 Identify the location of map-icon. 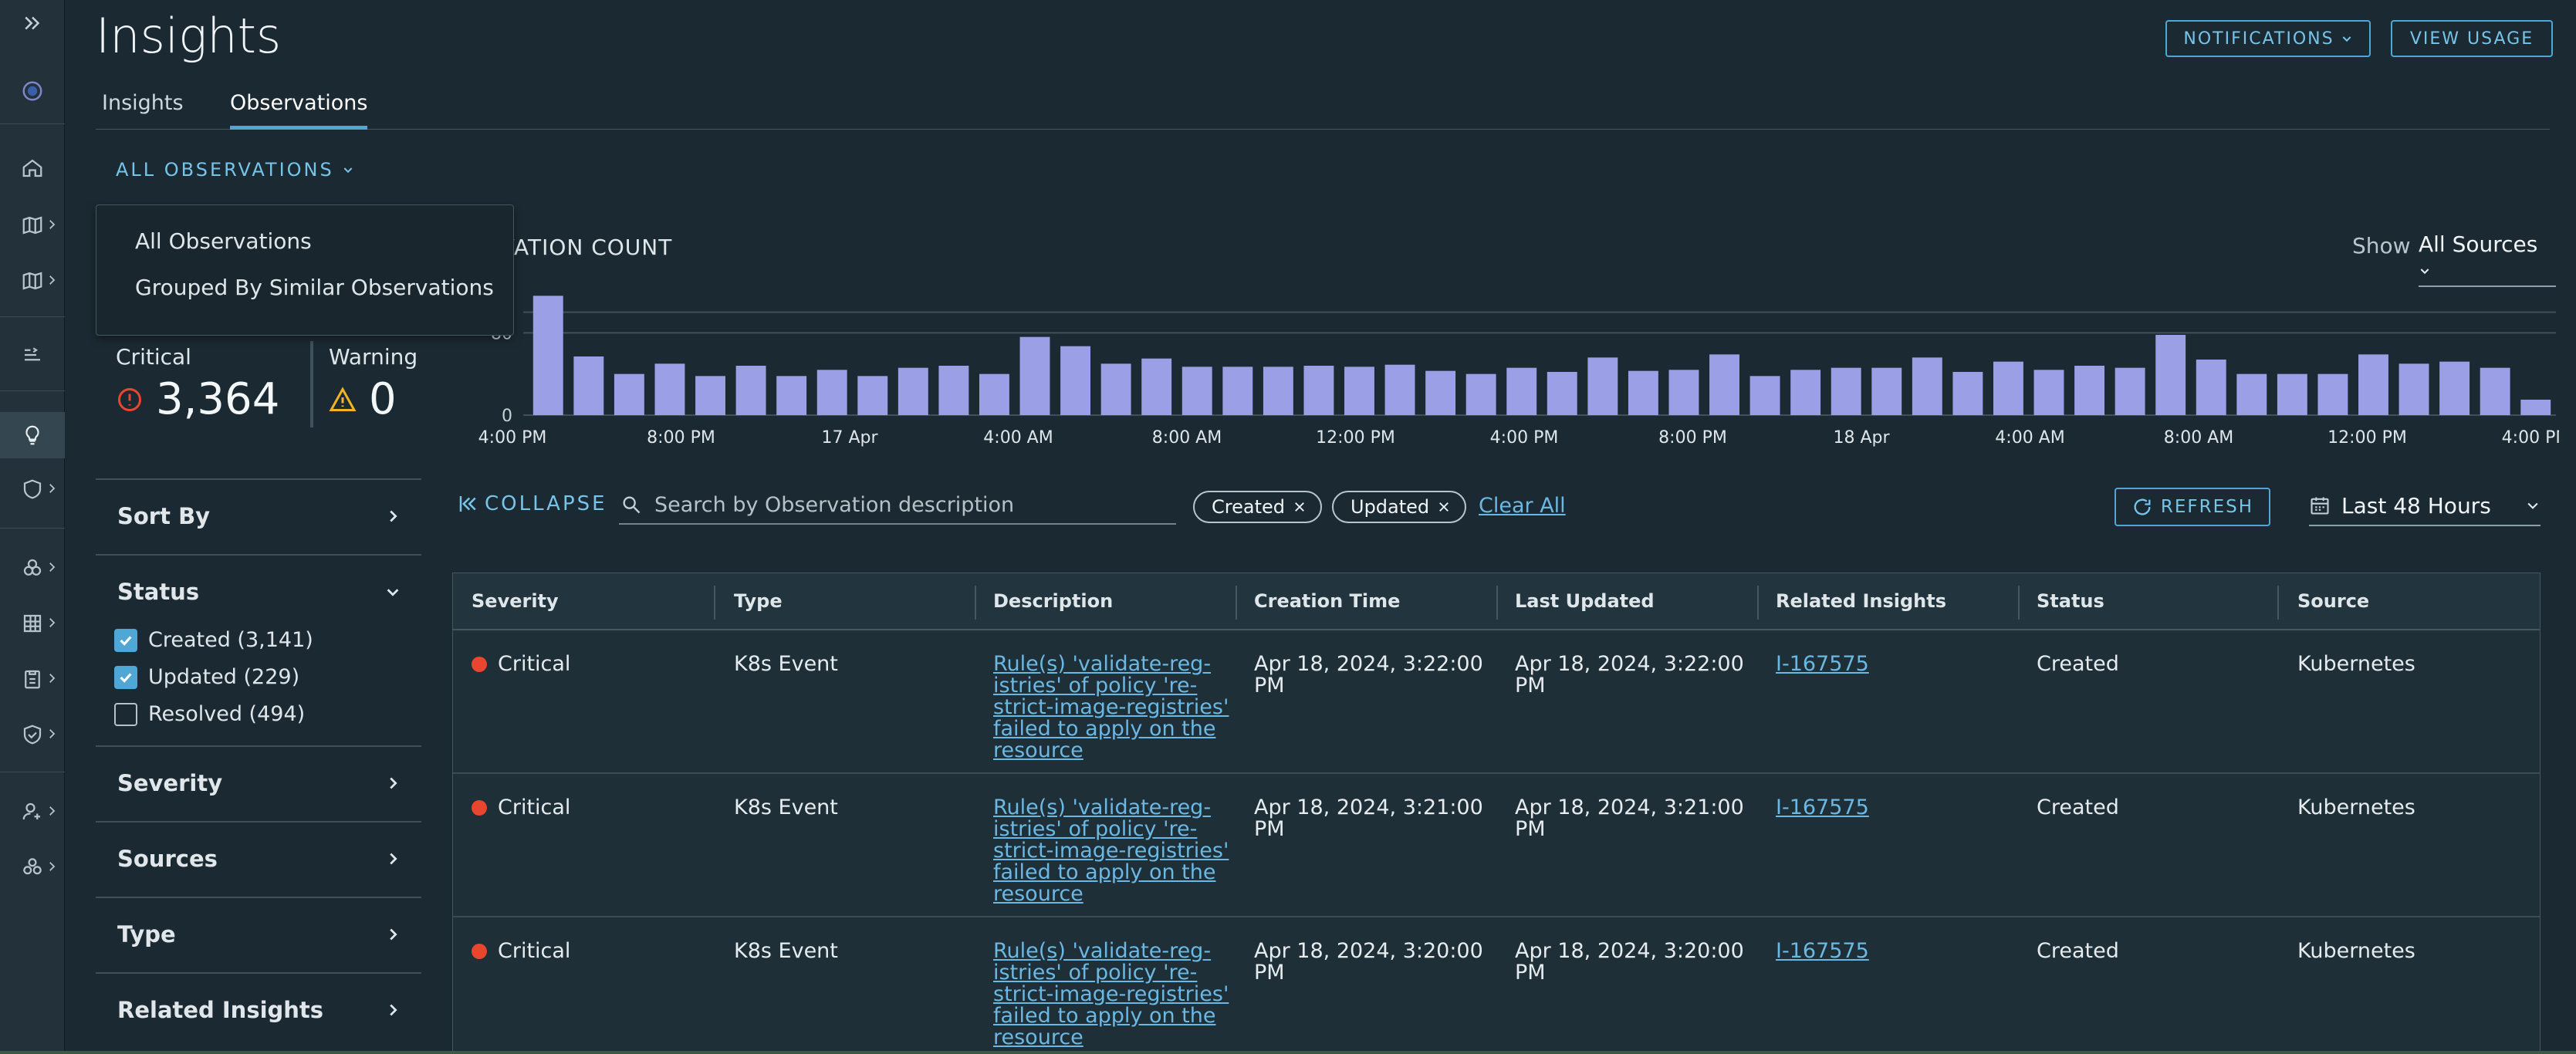
(32, 225).